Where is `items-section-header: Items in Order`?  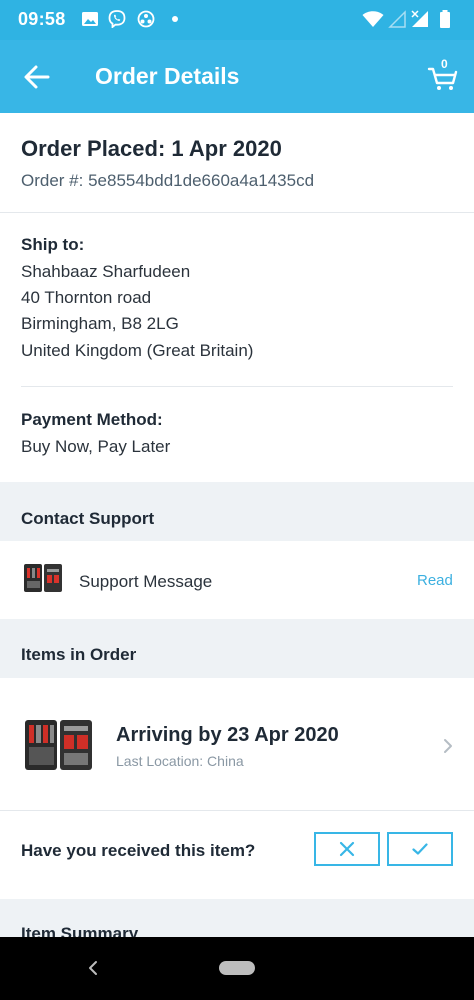
items-section-header: Items in Order is located at coordinates (237, 648).